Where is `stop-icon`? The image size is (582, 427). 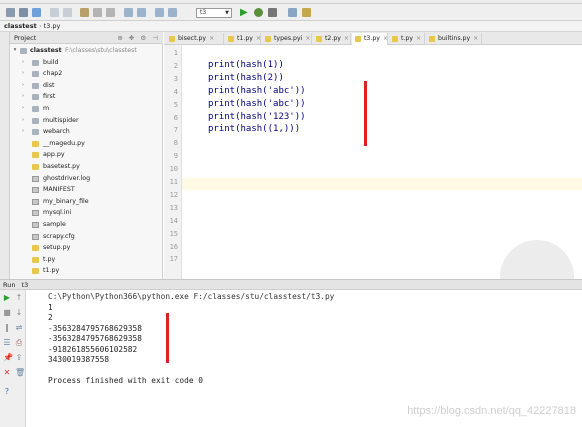 stop-icon is located at coordinates (272, 12).